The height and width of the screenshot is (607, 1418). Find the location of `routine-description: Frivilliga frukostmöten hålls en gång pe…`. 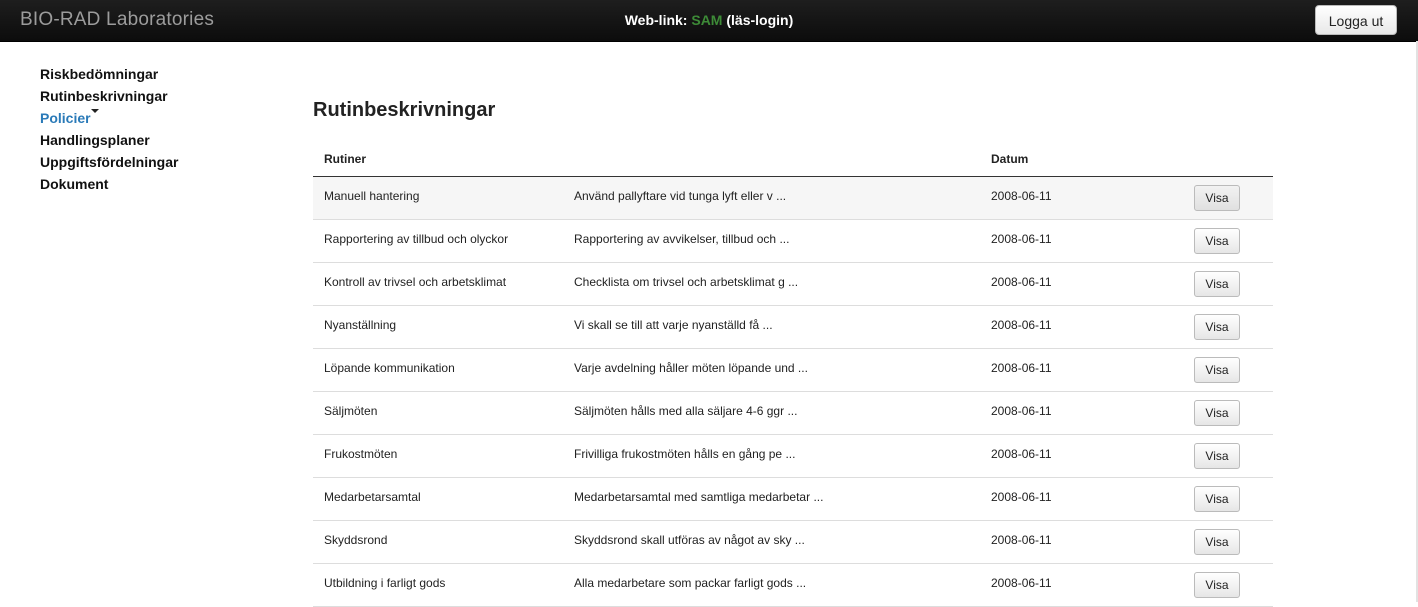

routine-description: Frivilliga frukostmöten hålls en gång pe… is located at coordinates (685, 454).